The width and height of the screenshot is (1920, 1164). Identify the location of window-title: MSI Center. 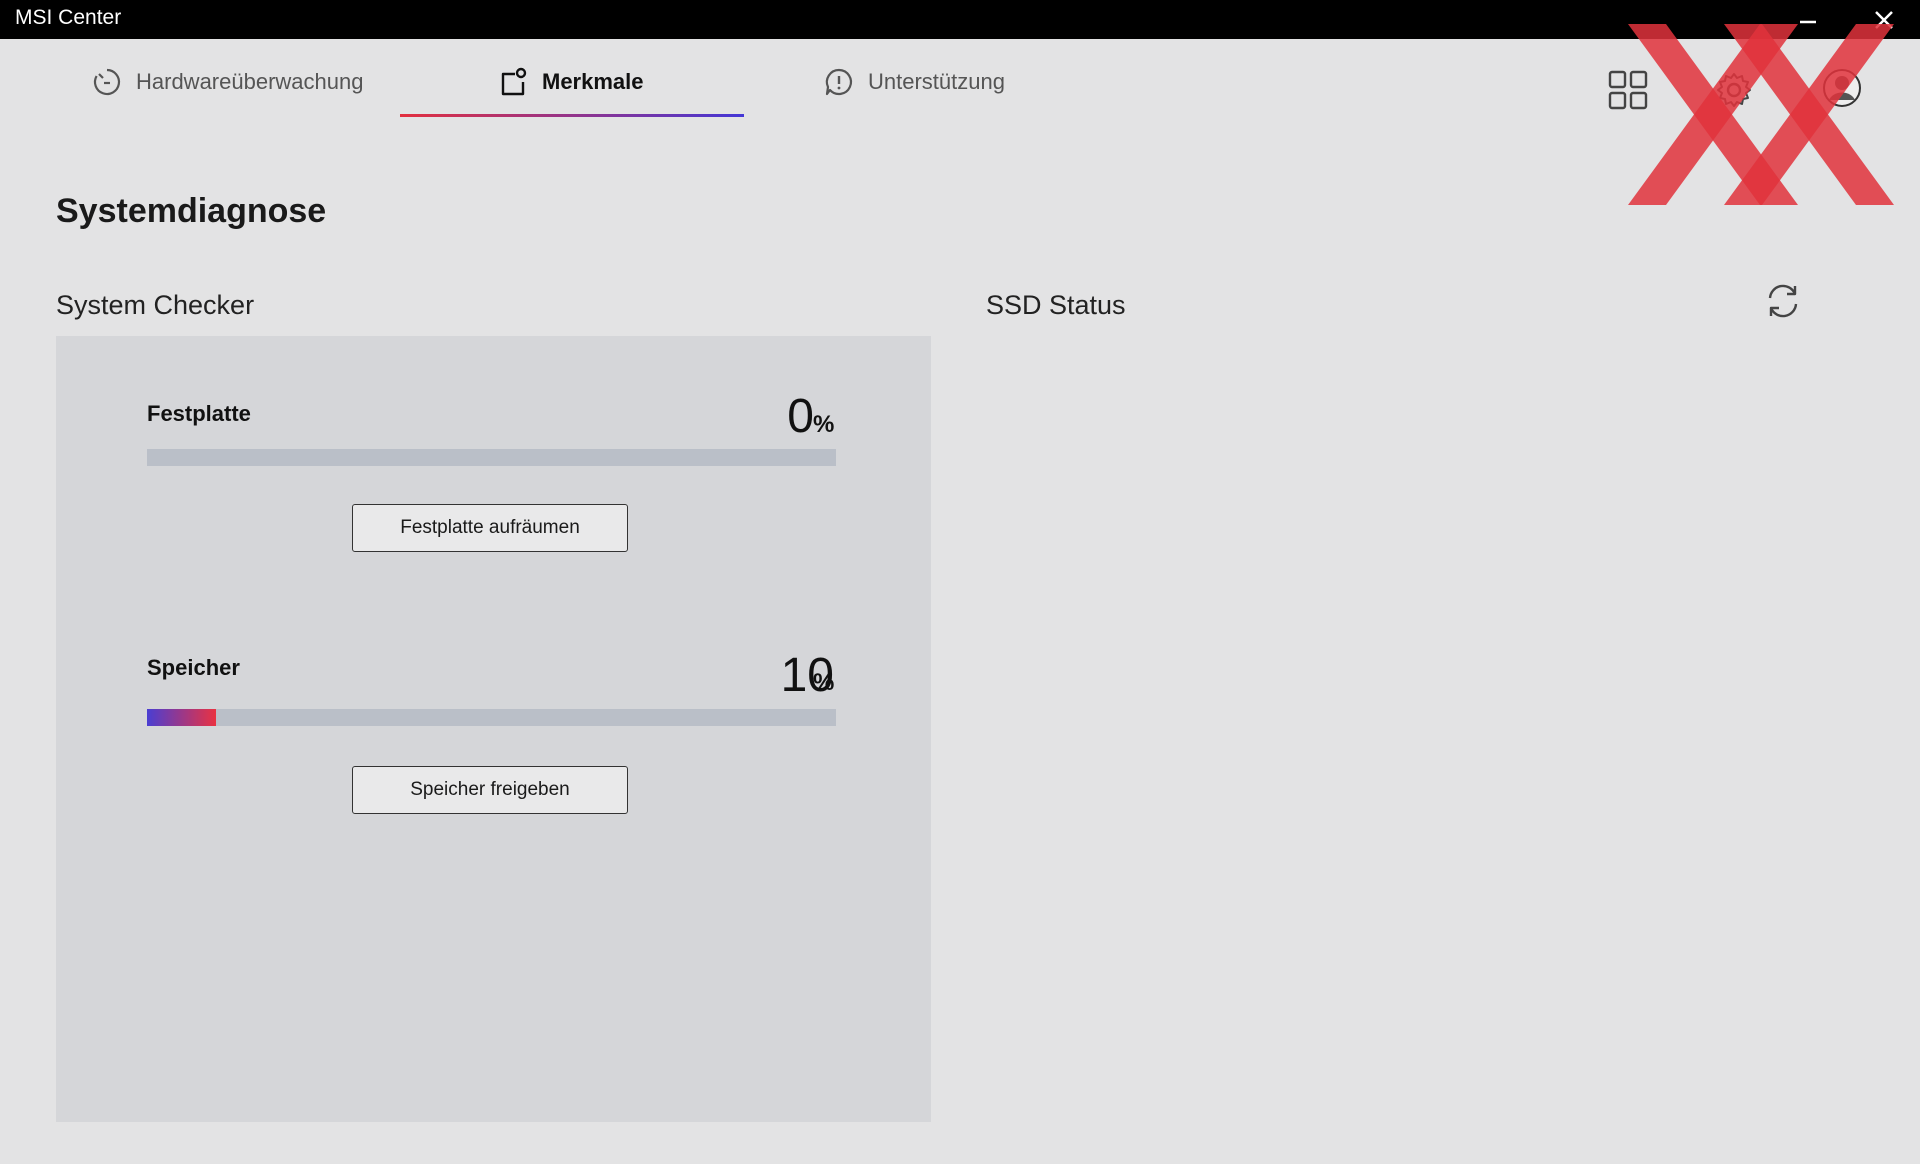
(68, 17).